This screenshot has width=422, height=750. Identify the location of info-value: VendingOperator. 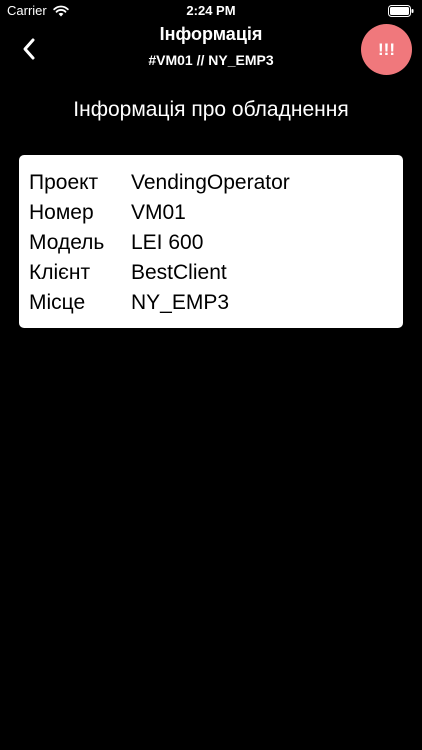
(210, 182).